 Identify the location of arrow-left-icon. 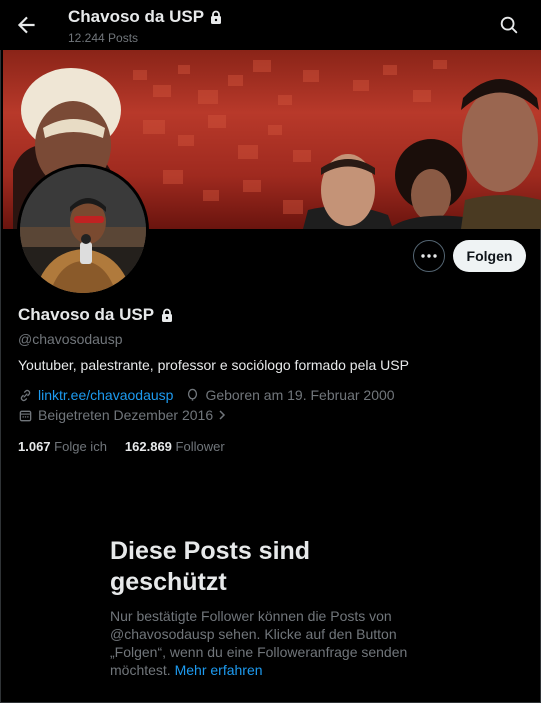
(27, 25).